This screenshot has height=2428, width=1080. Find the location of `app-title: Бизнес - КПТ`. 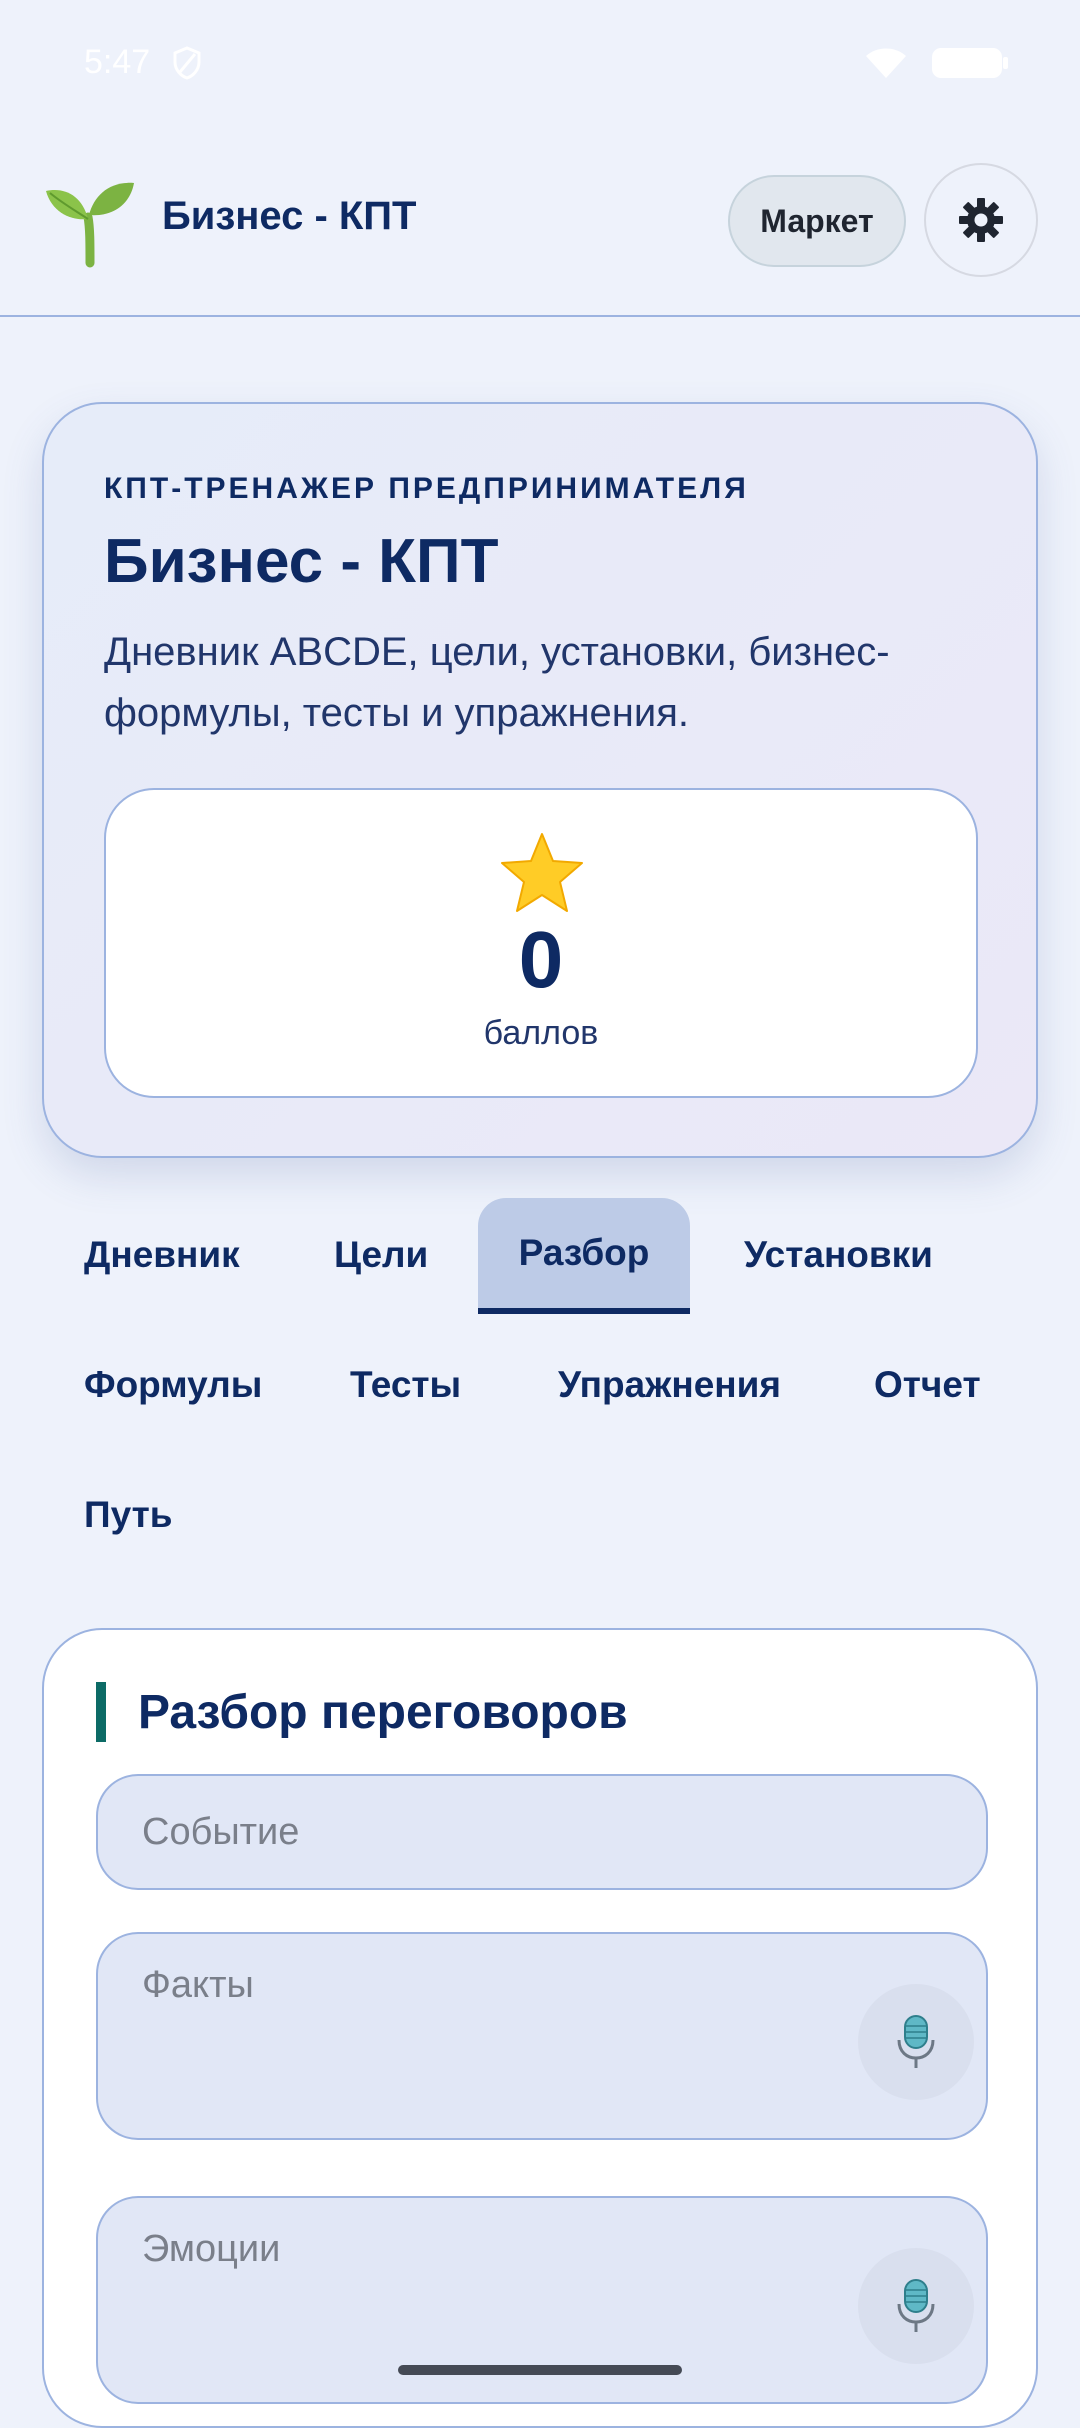

app-title: Бизнес - КПТ is located at coordinates (289, 216).